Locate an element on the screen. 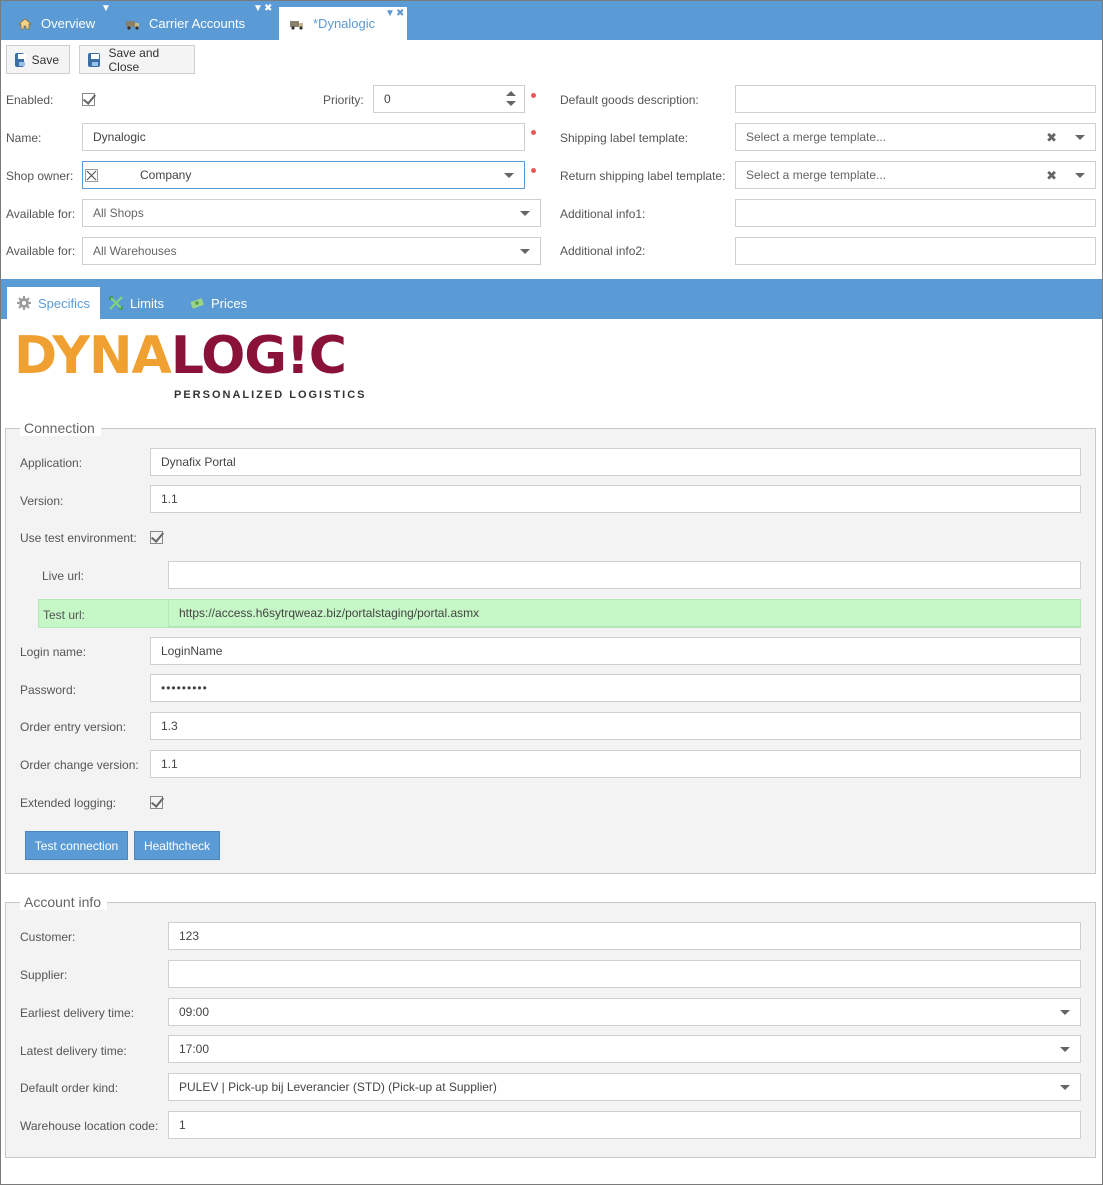  name-input: Dynalogic is located at coordinates (303, 137).